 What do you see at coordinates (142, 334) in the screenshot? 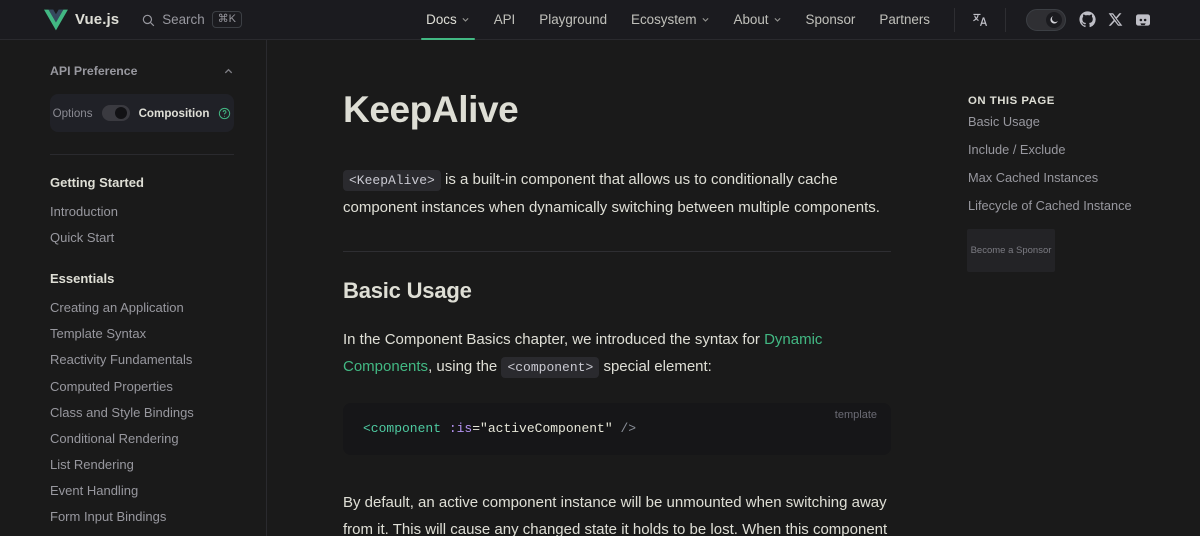
I see `sidebar-item-template-syntax: Template Syntax` at bounding box center [142, 334].